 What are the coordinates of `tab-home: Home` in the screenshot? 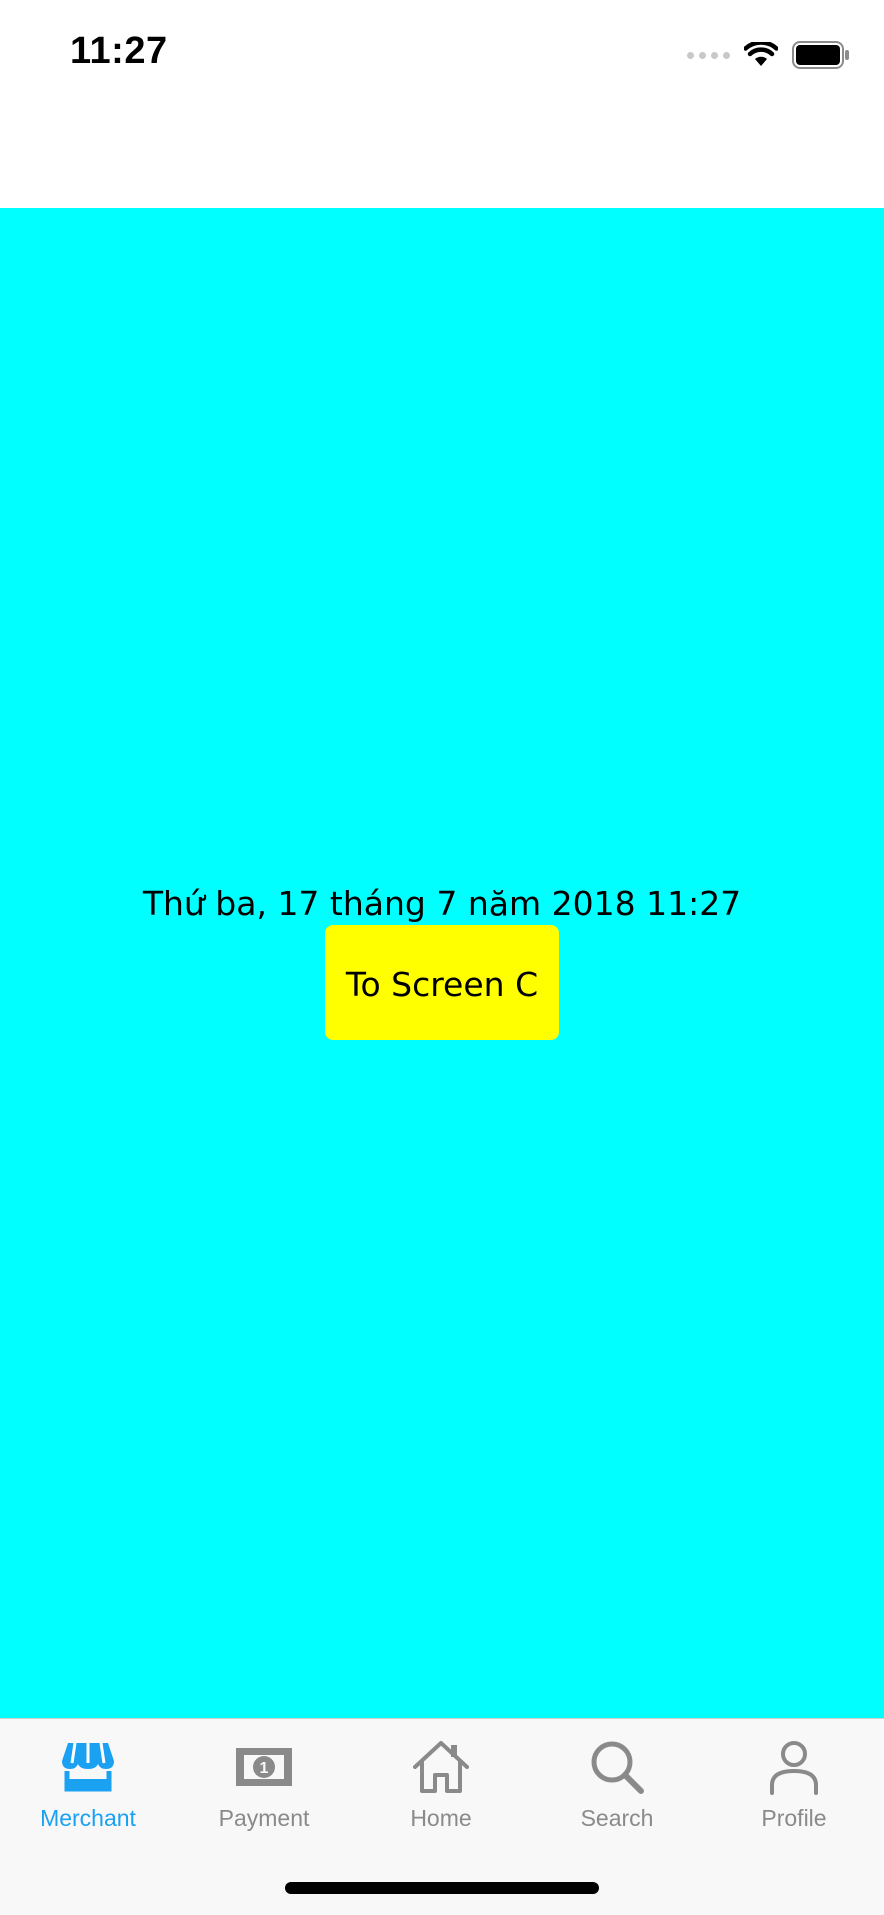 It's located at (441, 1785).